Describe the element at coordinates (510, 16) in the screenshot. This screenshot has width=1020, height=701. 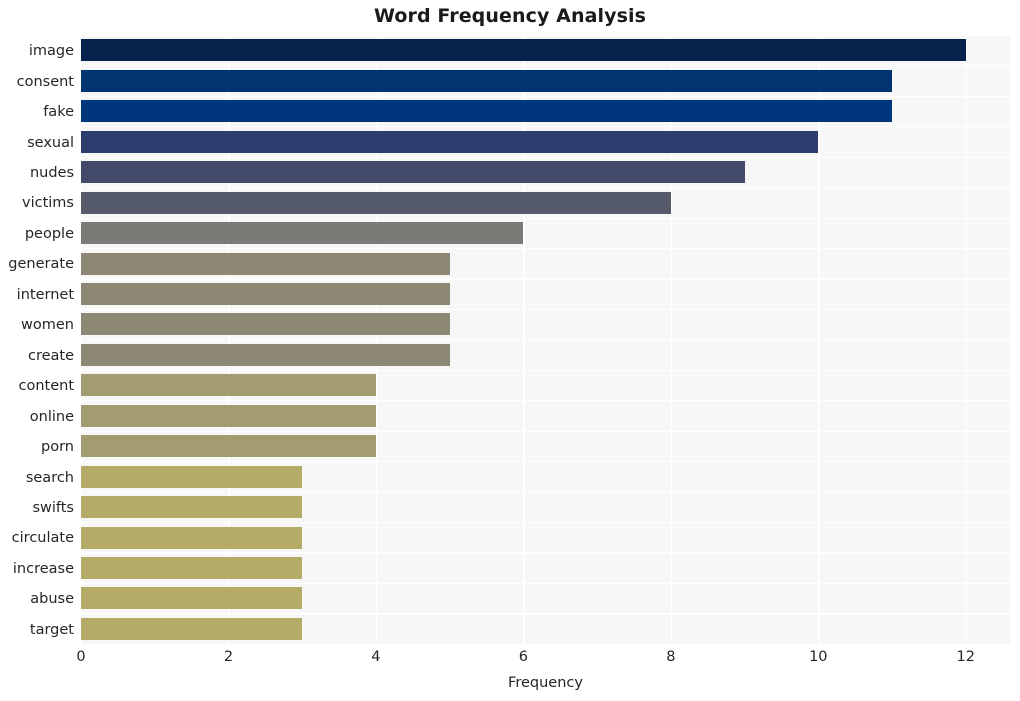
I see `chart-title: Word Frequency Analysis` at that location.